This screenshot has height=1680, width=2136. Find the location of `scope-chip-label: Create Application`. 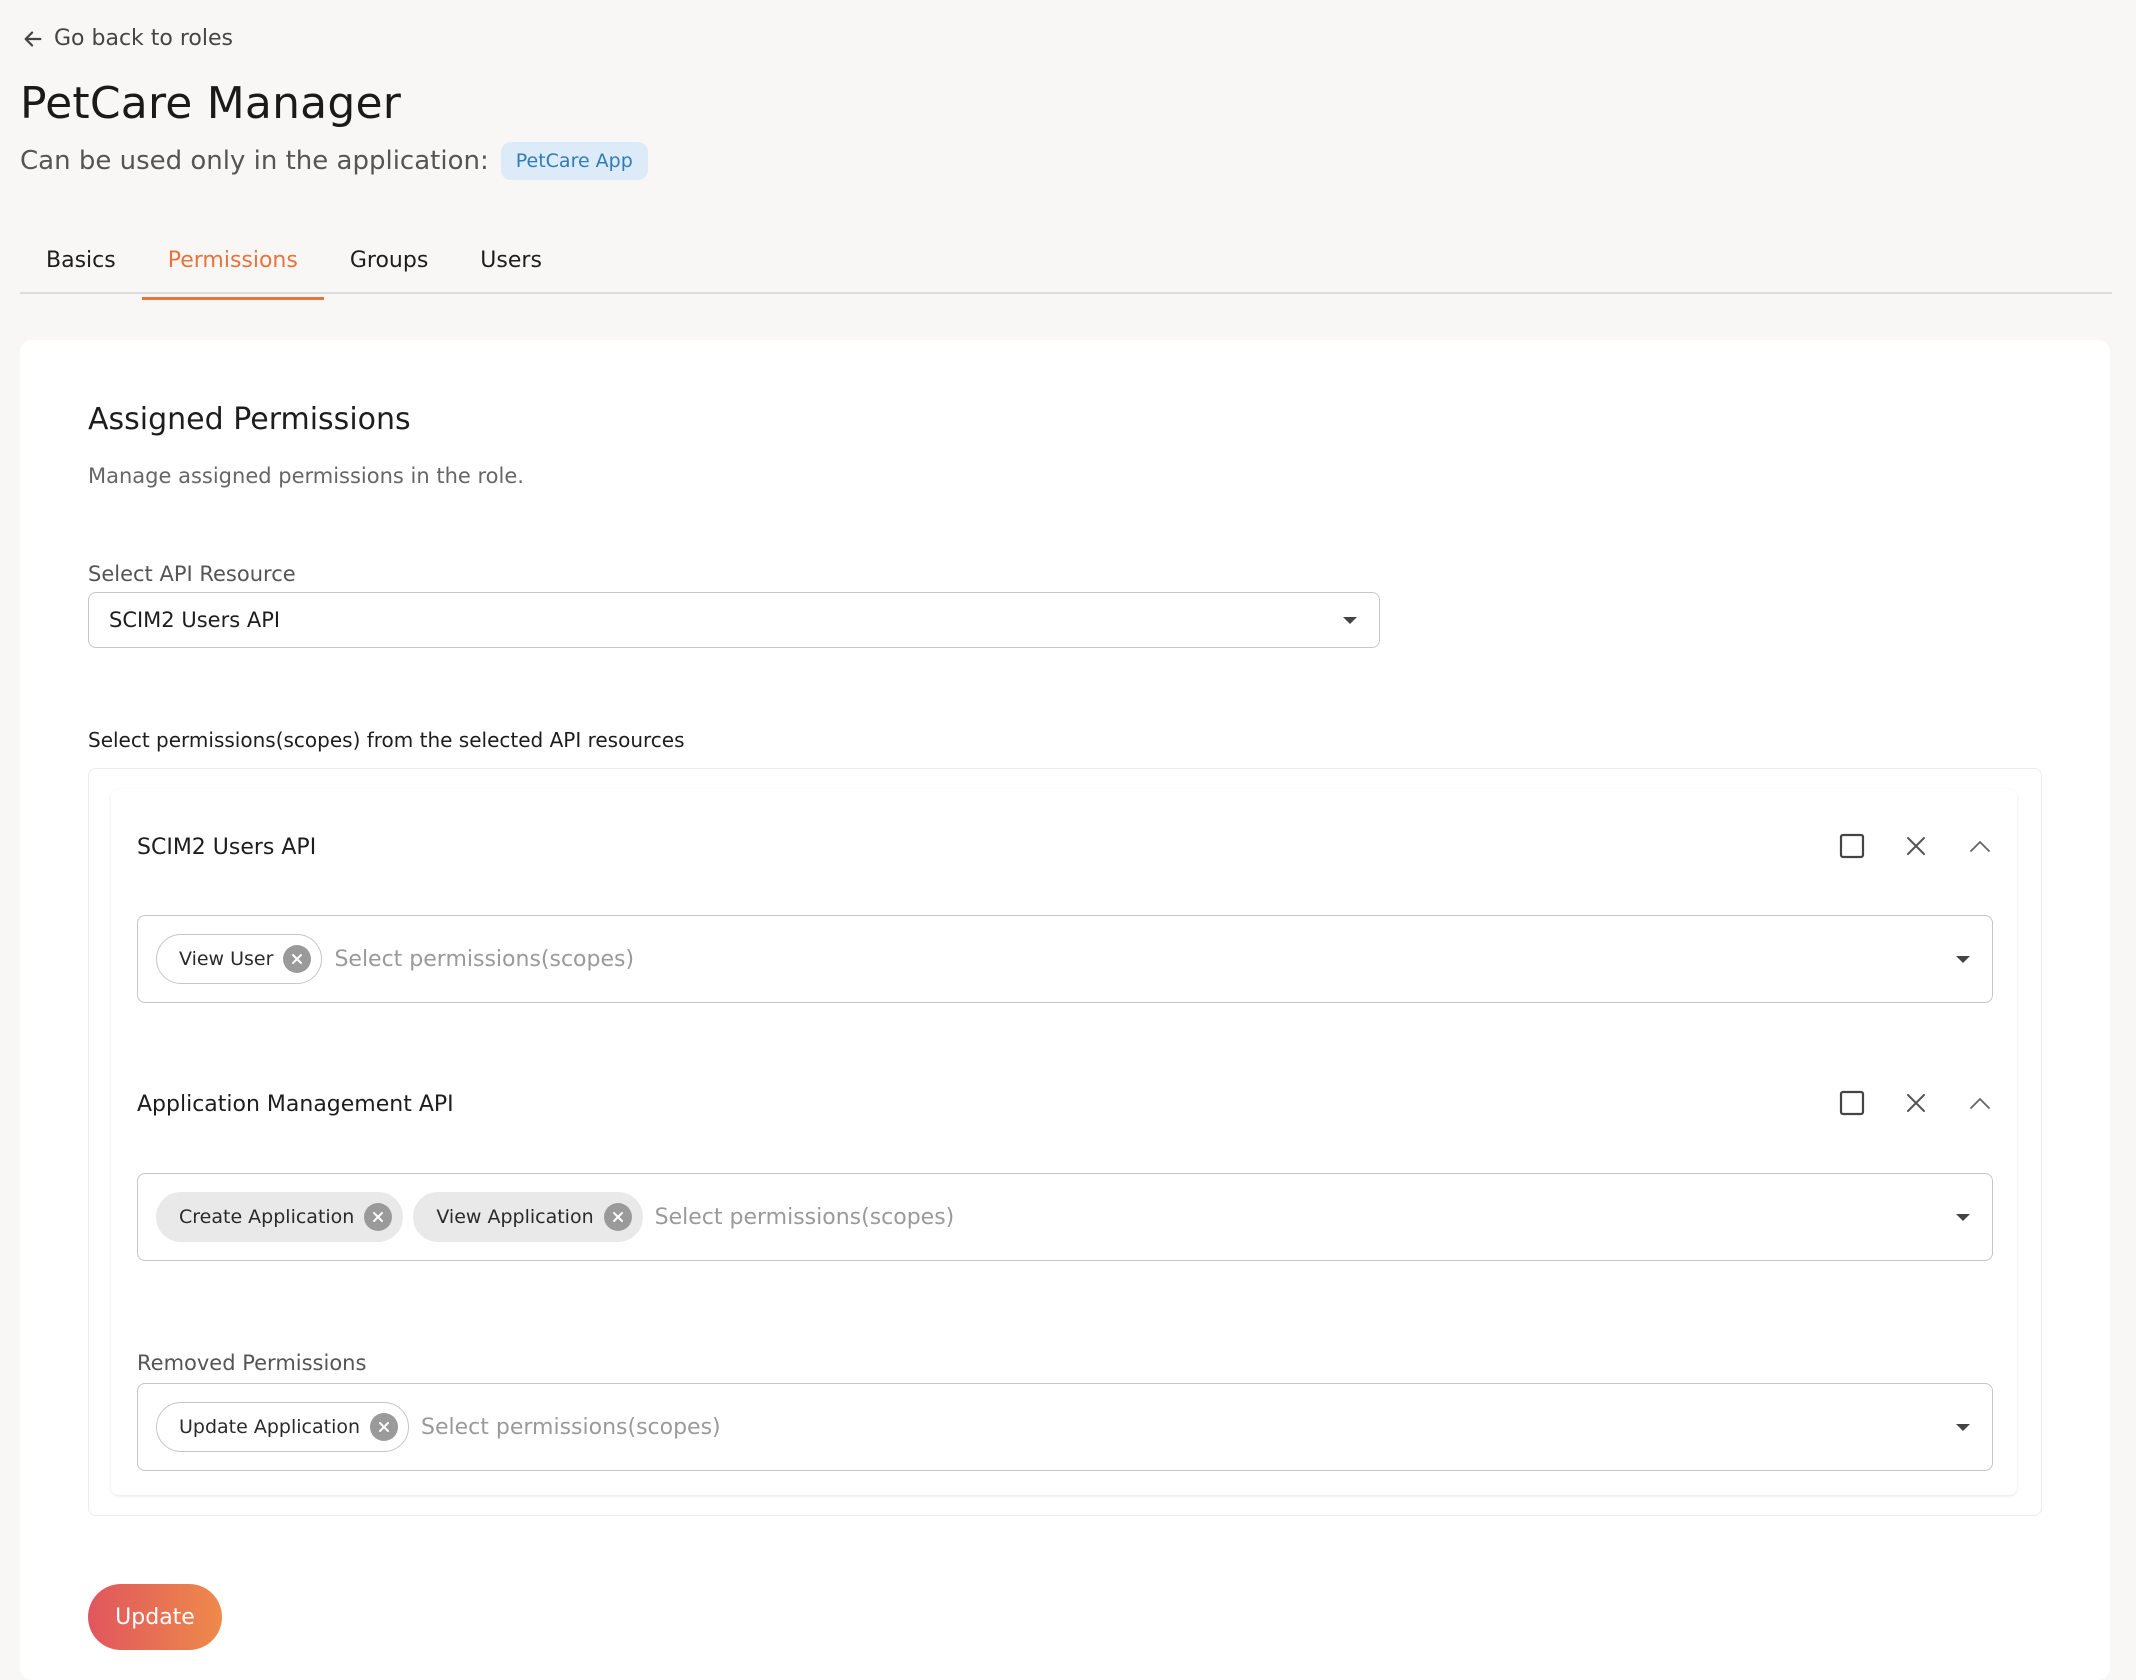

scope-chip-label: Create Application is located at coordinates (267, 1217).